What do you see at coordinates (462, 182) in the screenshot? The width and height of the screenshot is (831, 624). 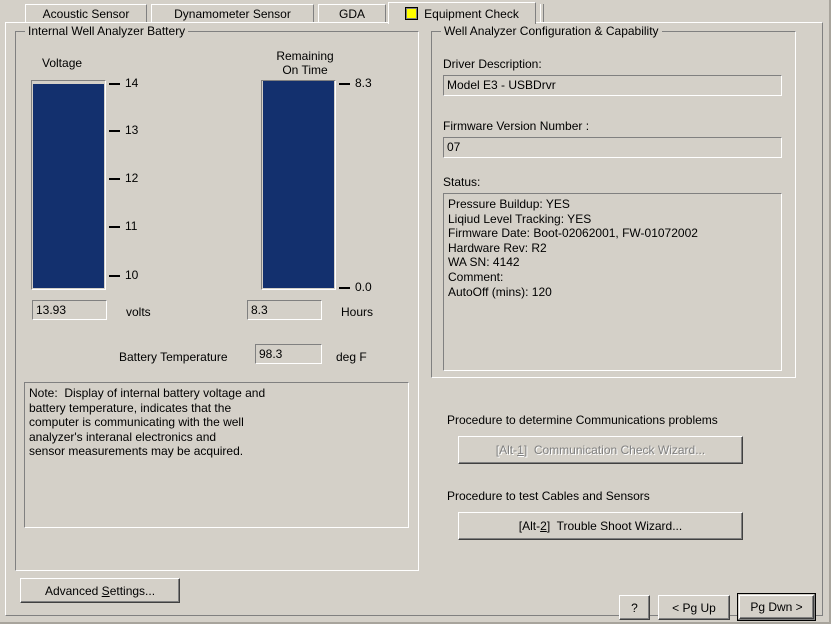 I see `status-label: Status:` at bounding box center [462, 182].